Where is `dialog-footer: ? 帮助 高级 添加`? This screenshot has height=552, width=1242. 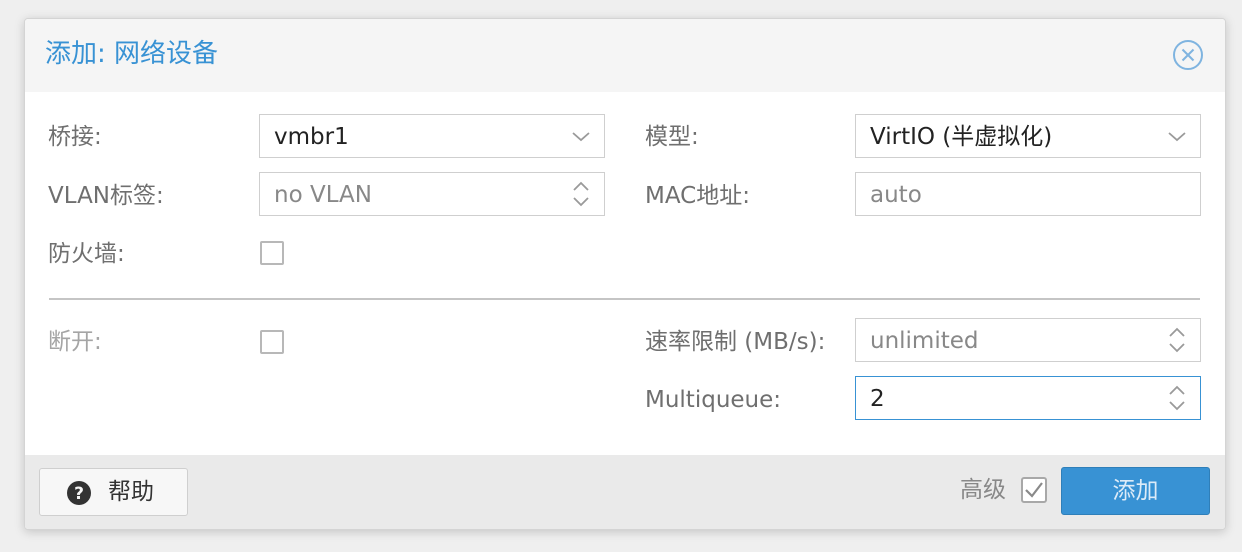 dialog-footer: ? 帮助 高级 添加 is located at coordinates (625, 492).